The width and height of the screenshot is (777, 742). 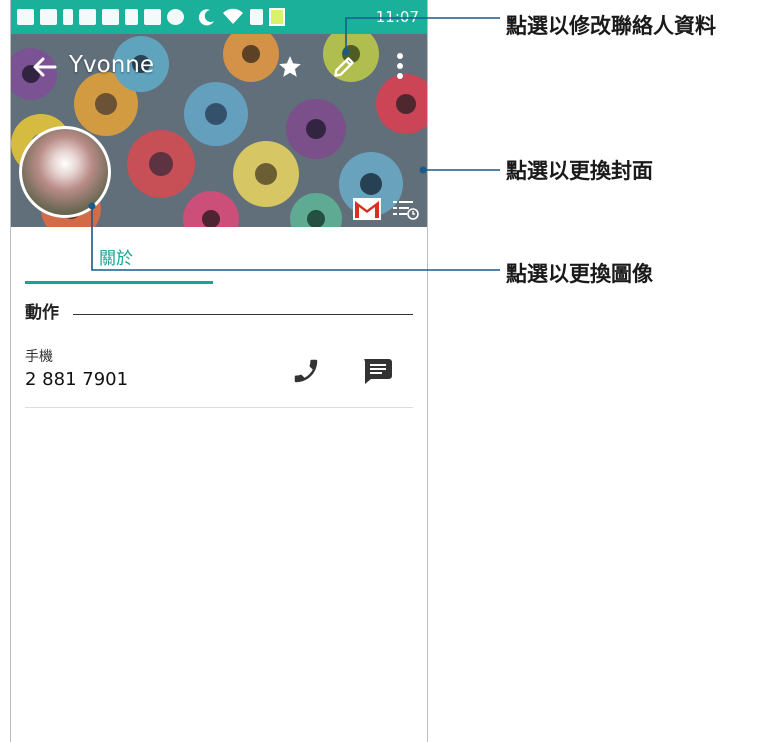 What do you see at coordinates (112, 65) in the screenshot?
I see `contact-name: Yvonne` at bounding box center [112, 65].